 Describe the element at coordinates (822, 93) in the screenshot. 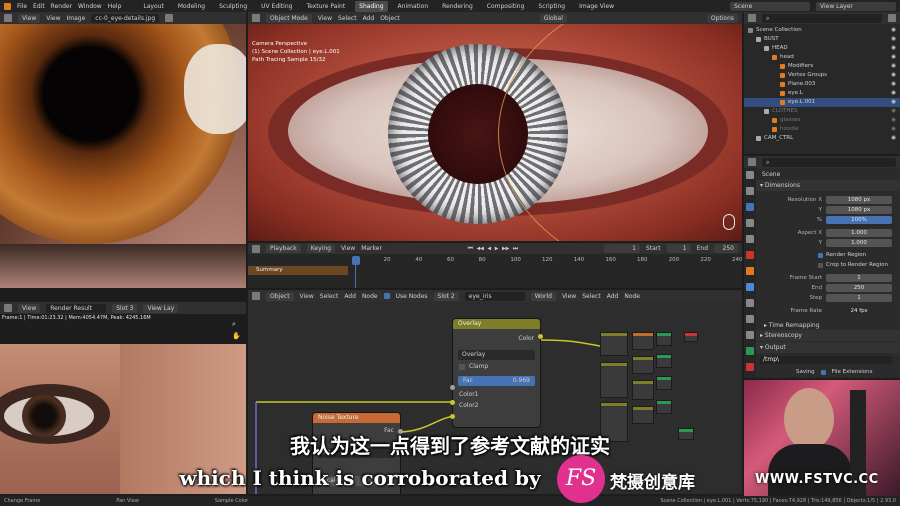

I see `outliner-row: eye.L ◉` at that location.